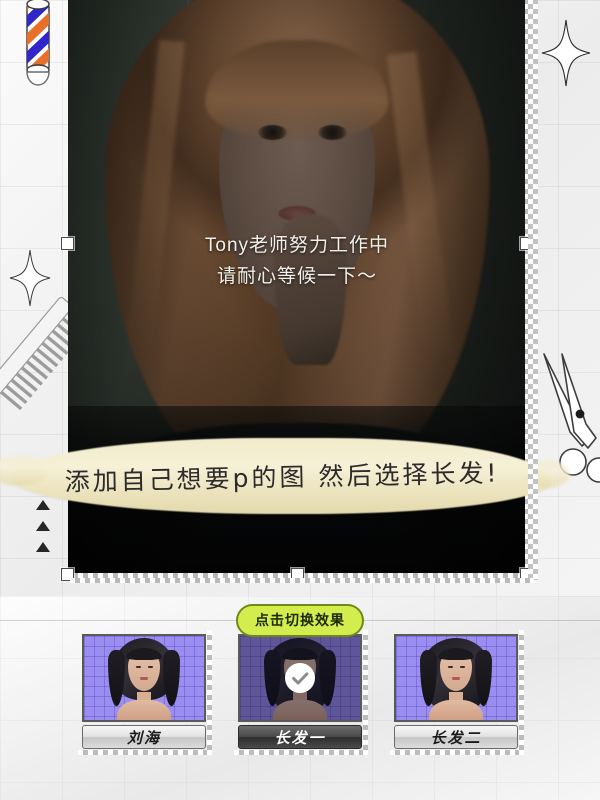 This screenshot has width=600, height=800. I want to click on check-icon, so click(300, 678).